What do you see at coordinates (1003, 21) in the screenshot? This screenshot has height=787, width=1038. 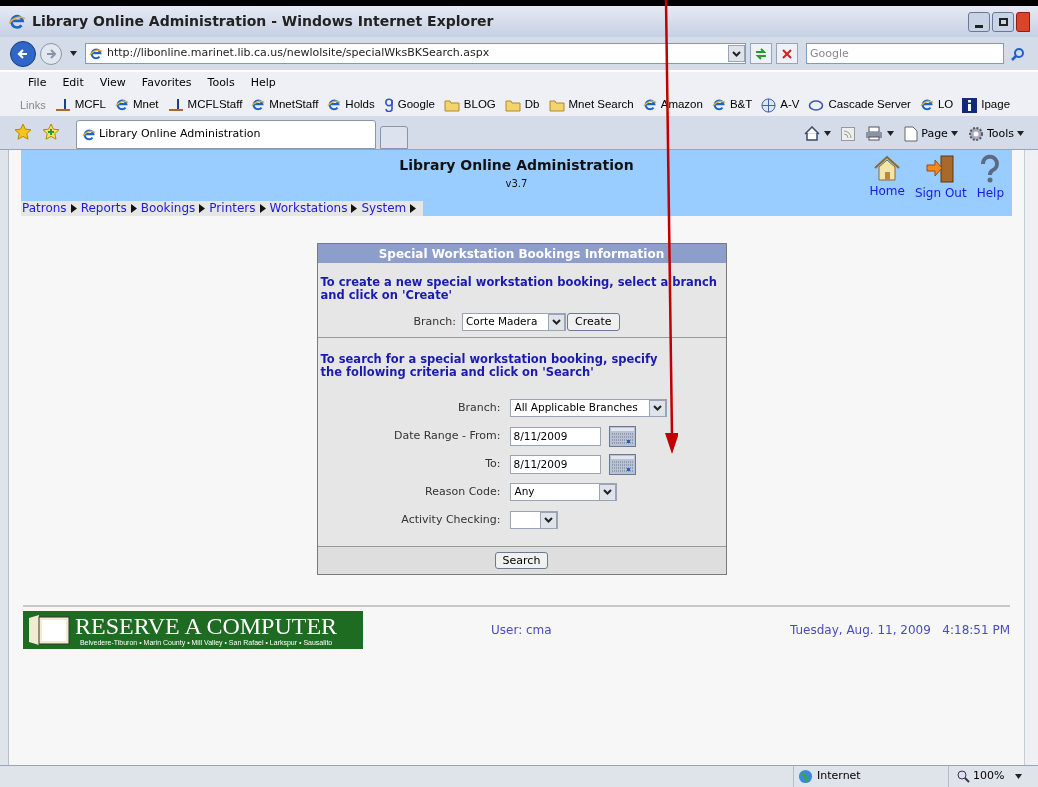 I see `restore-button` at bounding box center [1003, 21].